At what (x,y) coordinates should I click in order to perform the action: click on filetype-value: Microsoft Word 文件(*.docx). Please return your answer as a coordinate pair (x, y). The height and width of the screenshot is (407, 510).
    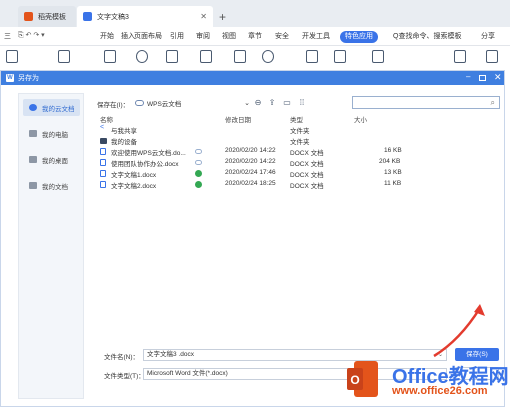
    Looking at the image, I should click on (187, 373).